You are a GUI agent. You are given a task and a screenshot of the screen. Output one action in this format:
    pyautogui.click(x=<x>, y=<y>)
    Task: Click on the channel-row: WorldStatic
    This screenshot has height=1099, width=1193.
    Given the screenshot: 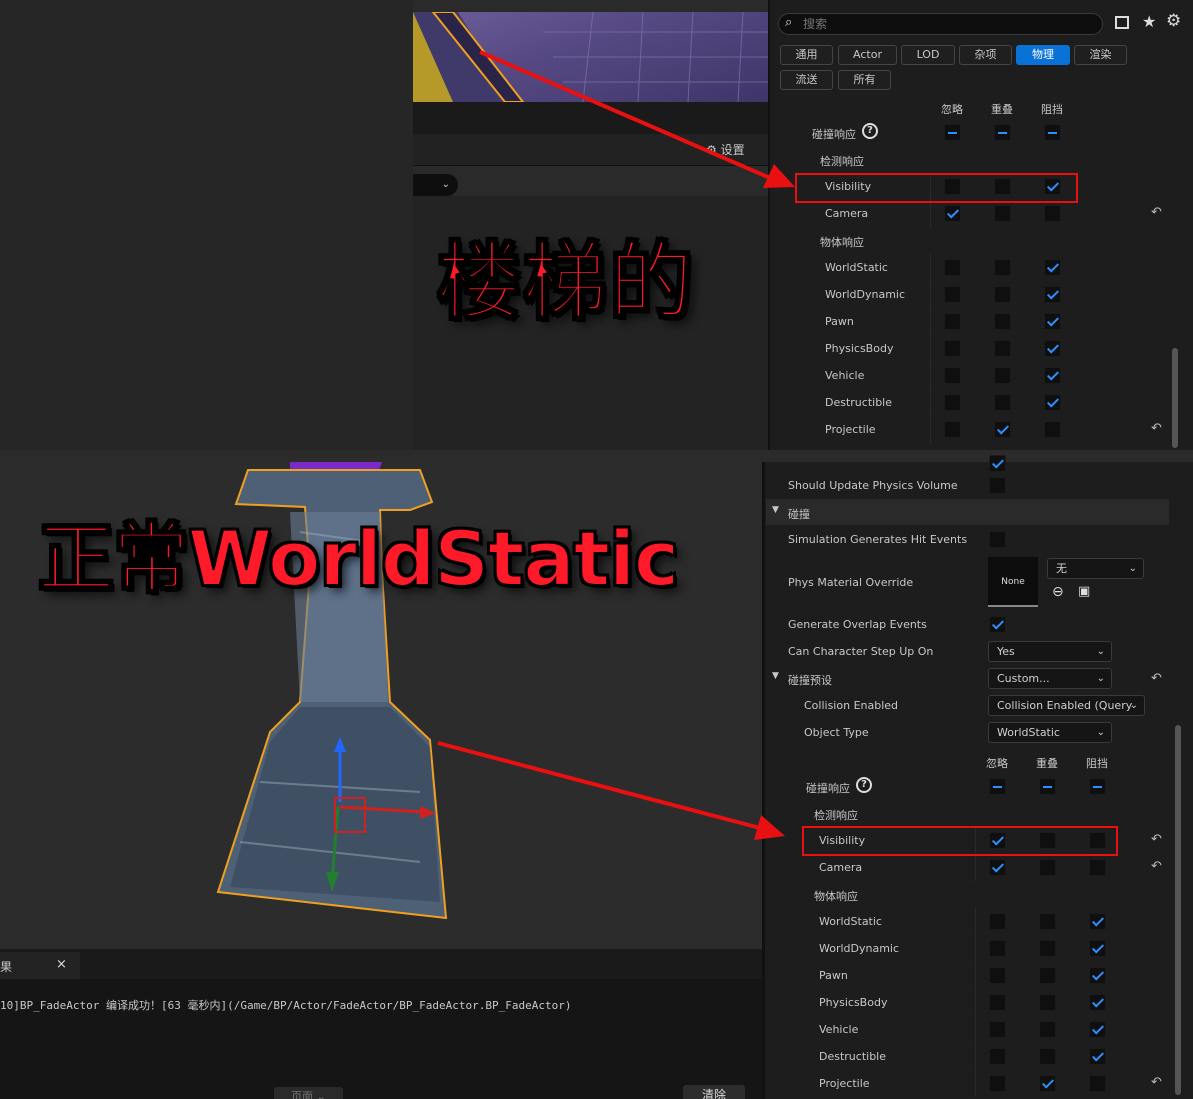 What is the action you would take?
    pyautogui.click(x=978, y=267)
    